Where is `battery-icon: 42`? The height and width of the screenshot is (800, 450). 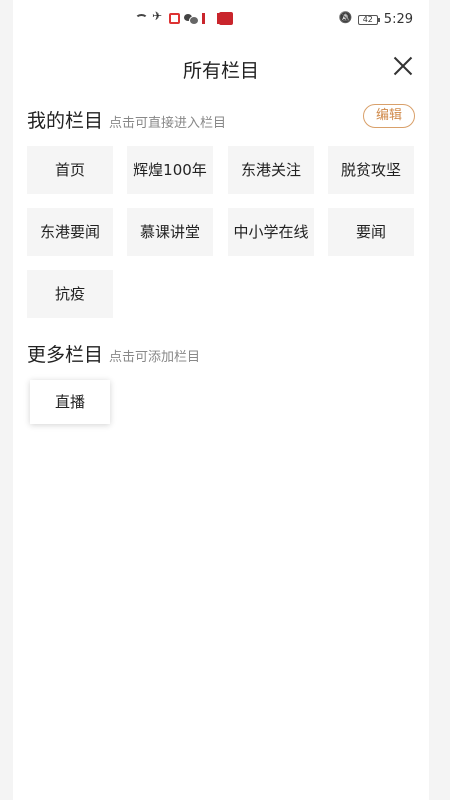 battery-icon: 42 is located at coordinates (368, 19).